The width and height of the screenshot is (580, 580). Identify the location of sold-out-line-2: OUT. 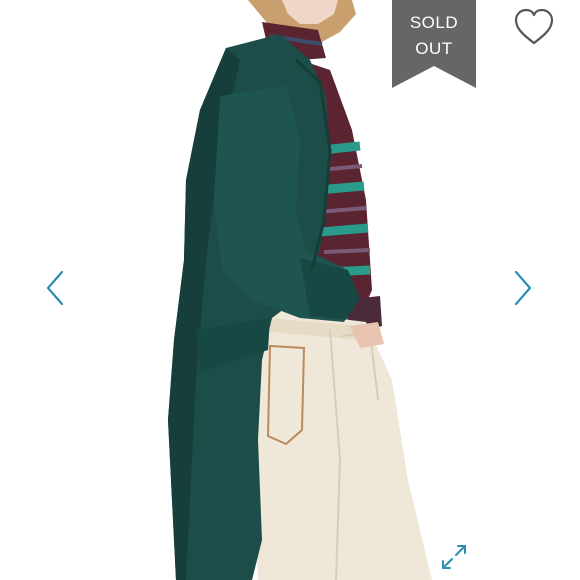
(434, 48).